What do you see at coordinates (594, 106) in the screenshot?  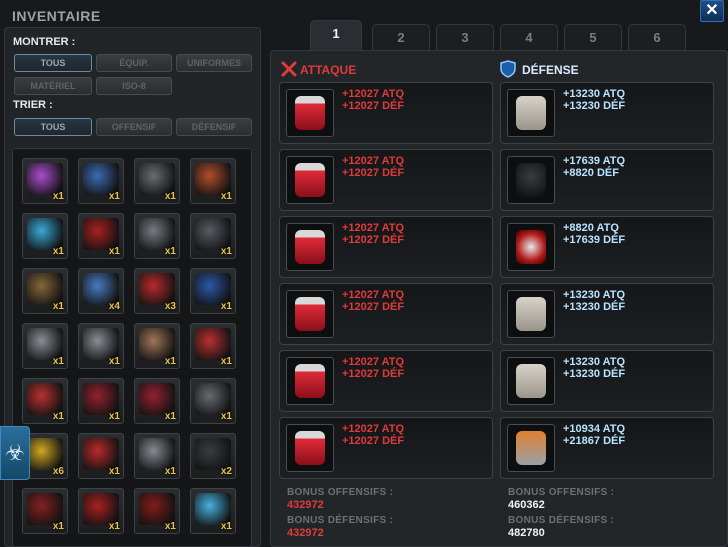 I see `def-stat: +13230 DÉF` at bounding box center [594, 106].